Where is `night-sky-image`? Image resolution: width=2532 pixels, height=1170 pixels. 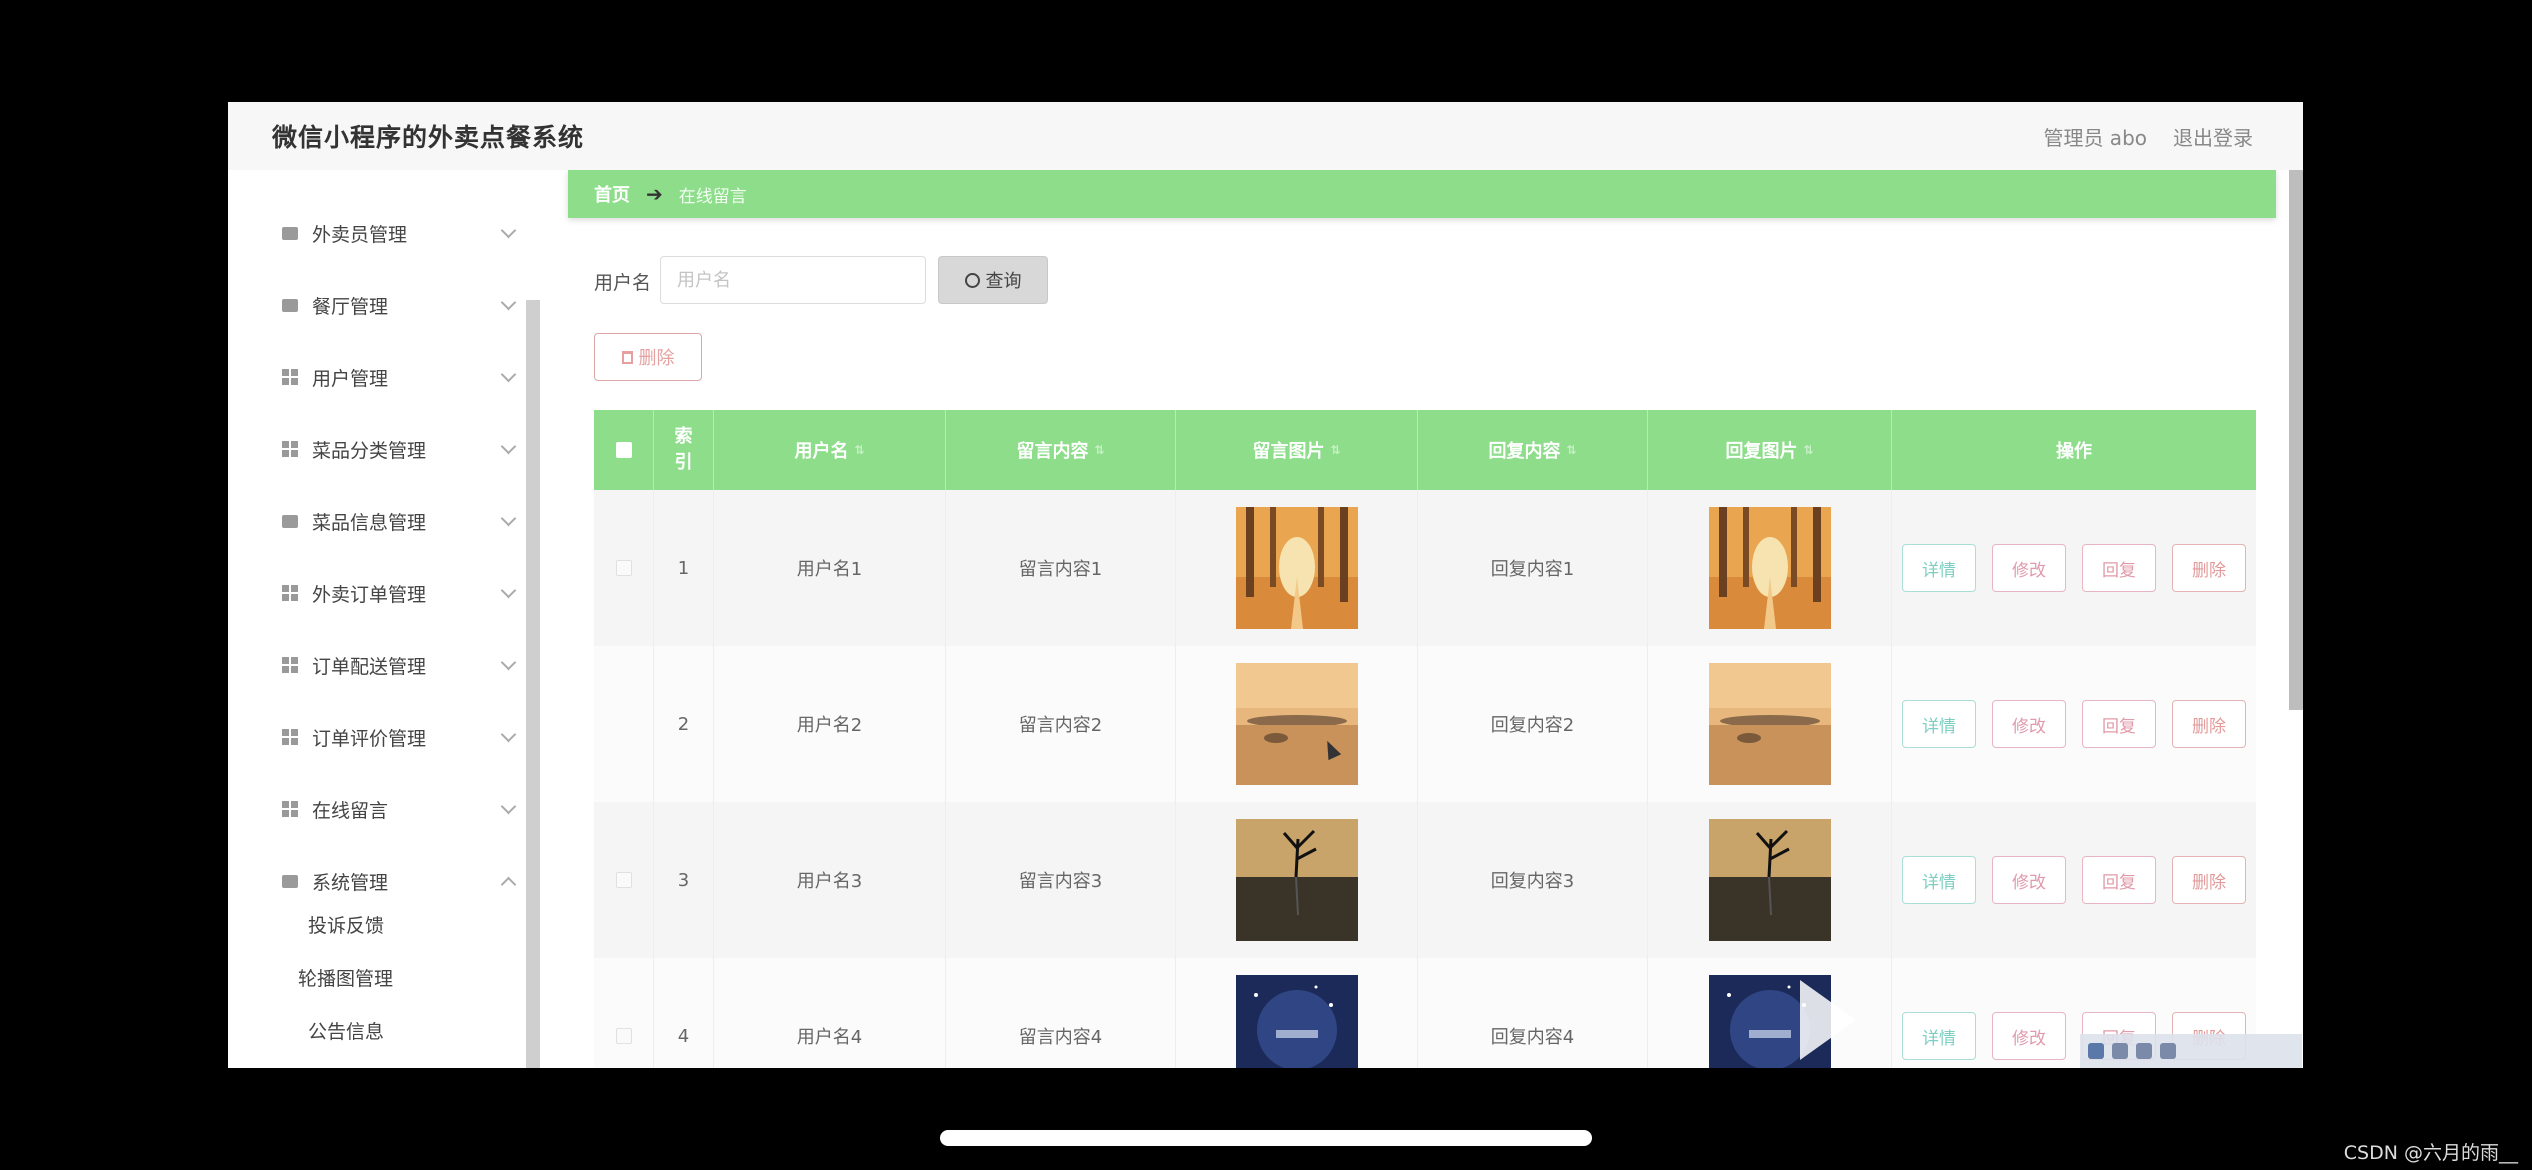 night-sky-image is located at coordinates (1296, 1021).